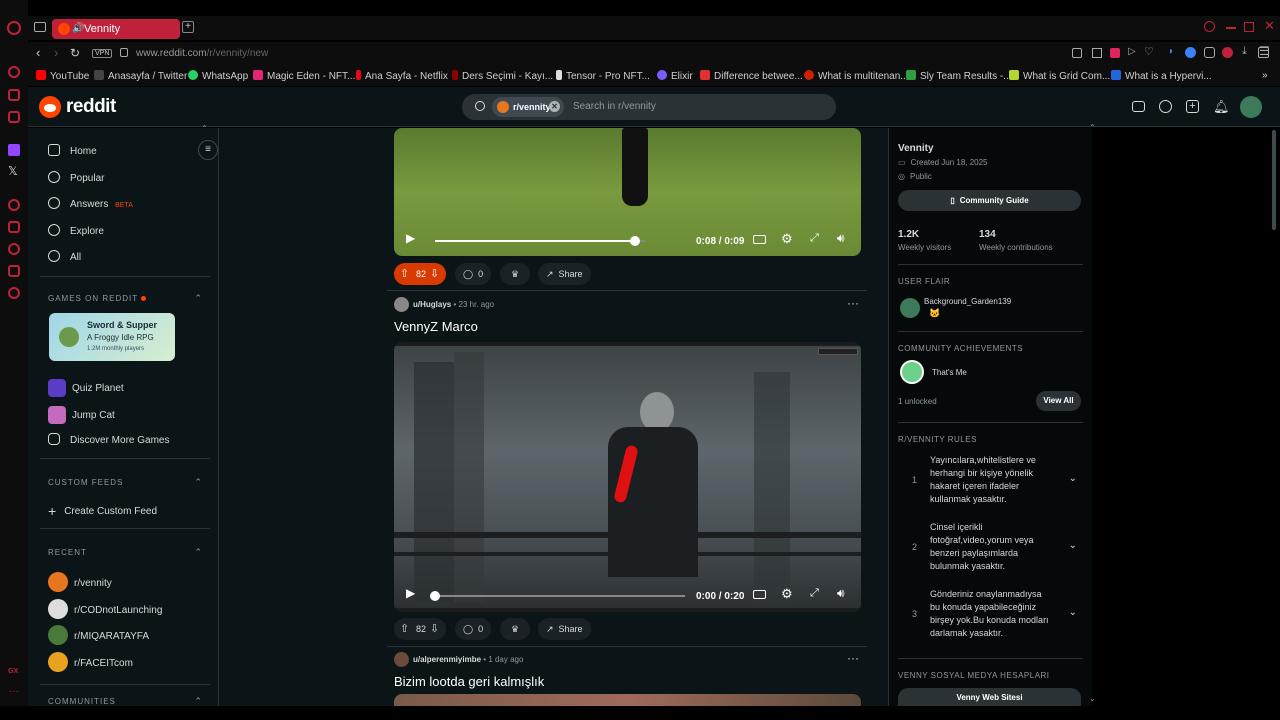 Image resolution: width=1280 pixels, height=720 pixels. What do you see at coordinates (675, 76) in the screenshot?
I see `bookmark-item: Elixir` at bounding box center [675, 76].